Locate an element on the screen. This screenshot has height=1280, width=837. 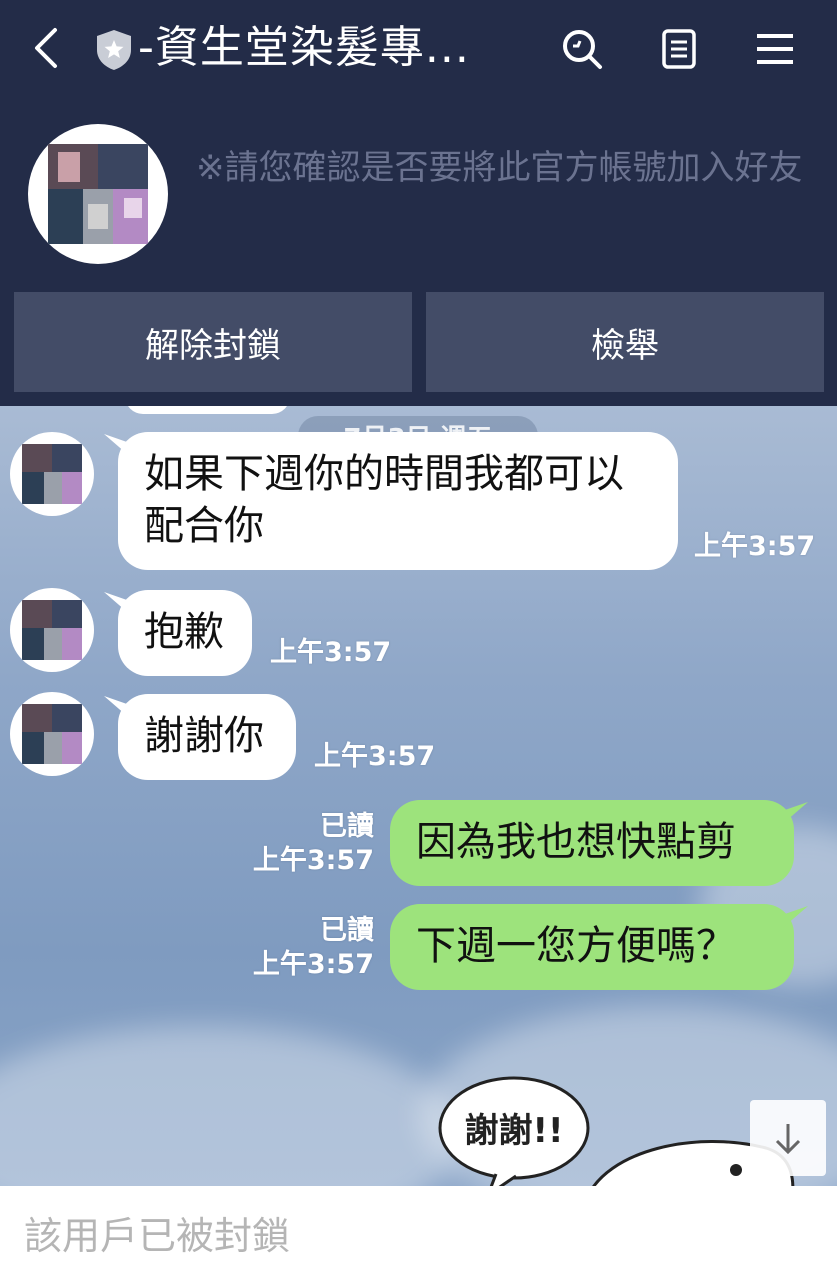
shield-star-icon is located at coordinates (114, 50).